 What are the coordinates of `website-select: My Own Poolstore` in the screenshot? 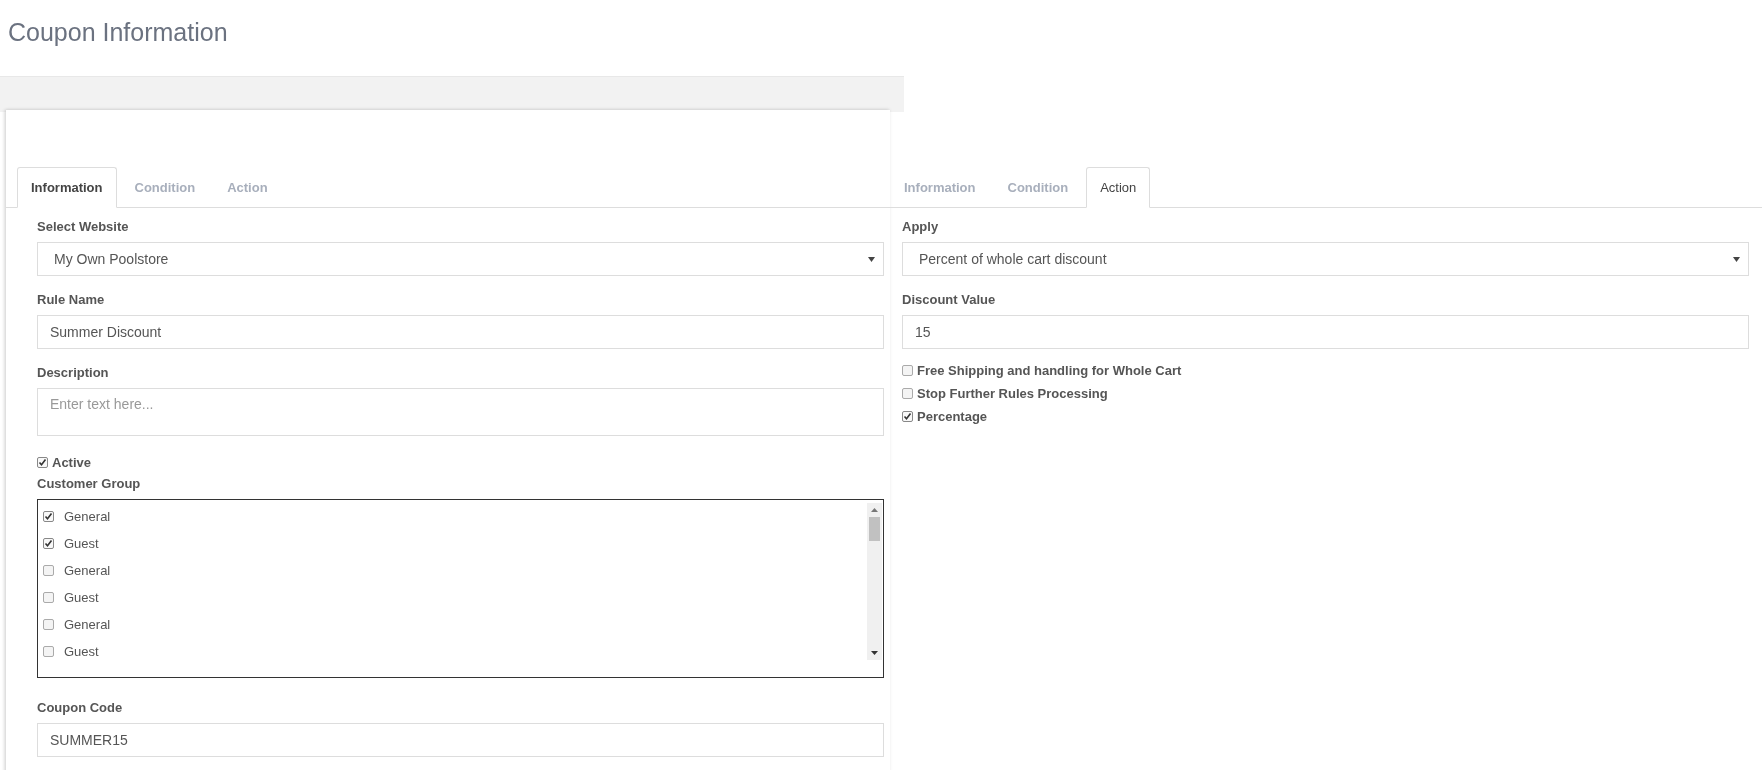 It's located at (460, 259).